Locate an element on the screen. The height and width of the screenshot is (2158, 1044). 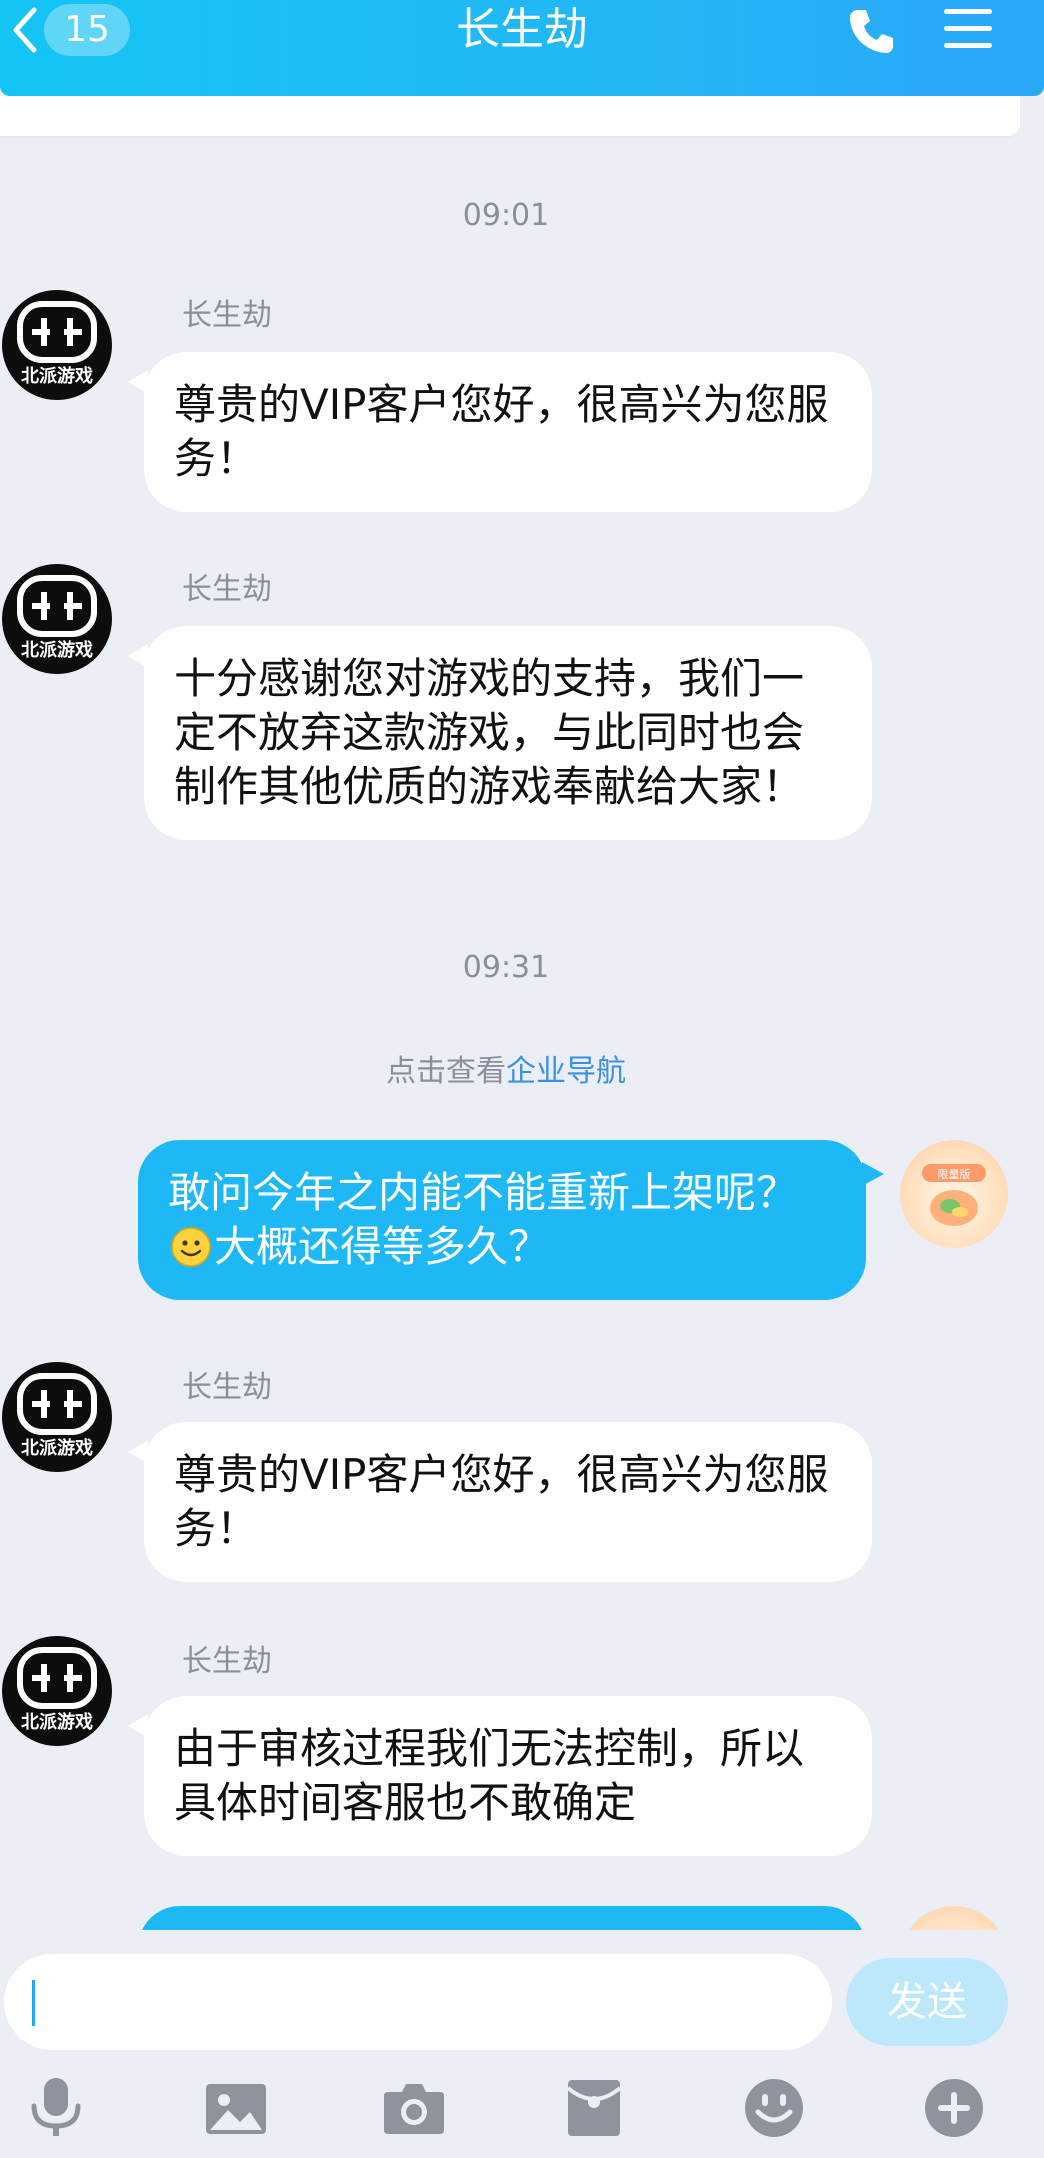
back-arrow-icon is located at coordinates (24, 30).